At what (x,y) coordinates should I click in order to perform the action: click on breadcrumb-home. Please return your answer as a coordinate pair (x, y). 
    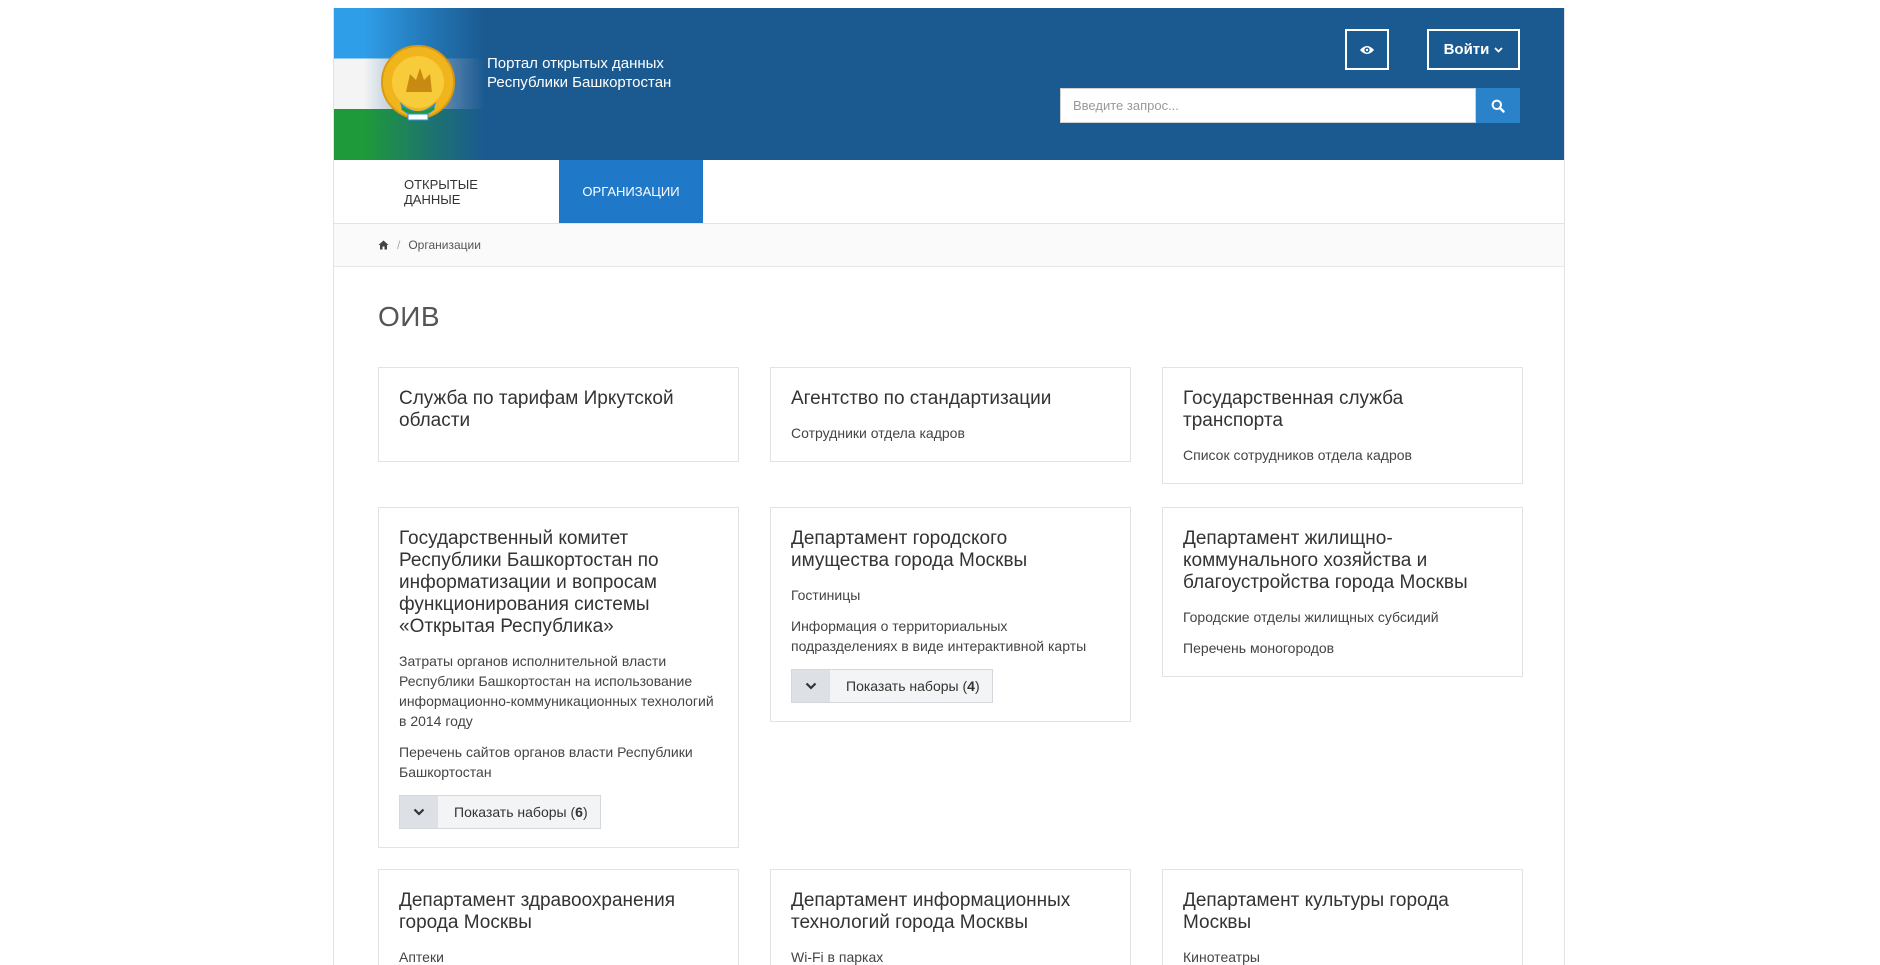
    Looking at the image, I should click on (383, 245).